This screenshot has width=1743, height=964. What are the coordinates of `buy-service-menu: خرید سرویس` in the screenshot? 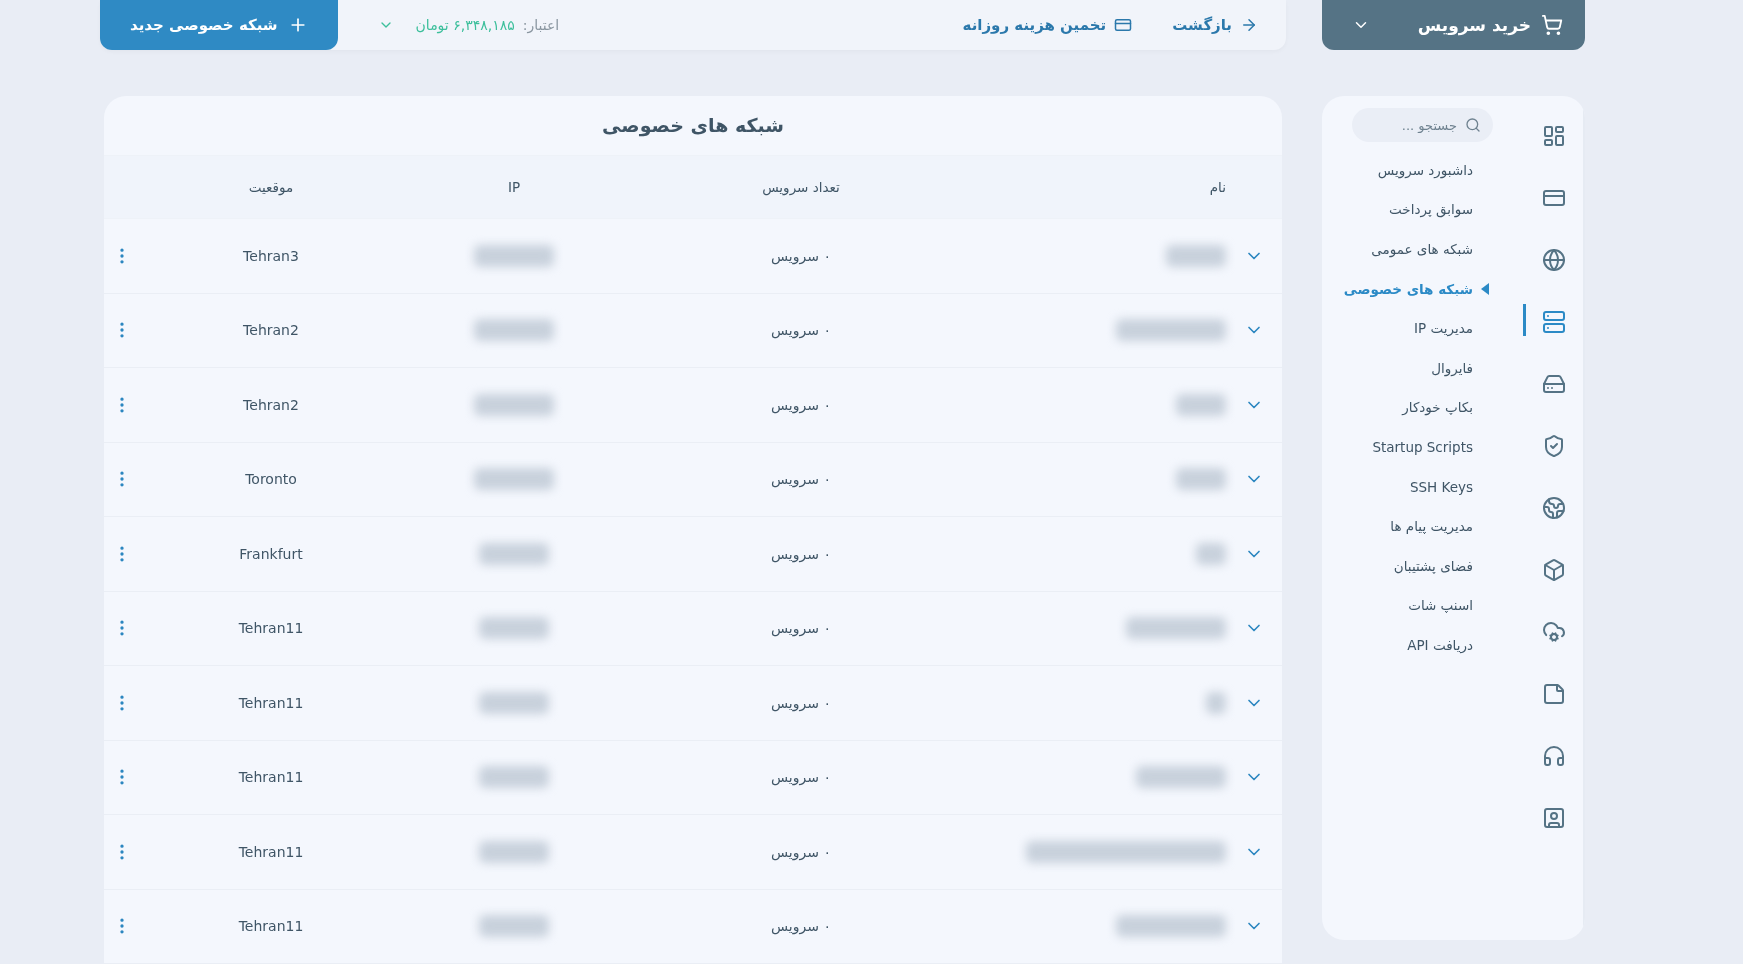 It's located at (1453, 25).